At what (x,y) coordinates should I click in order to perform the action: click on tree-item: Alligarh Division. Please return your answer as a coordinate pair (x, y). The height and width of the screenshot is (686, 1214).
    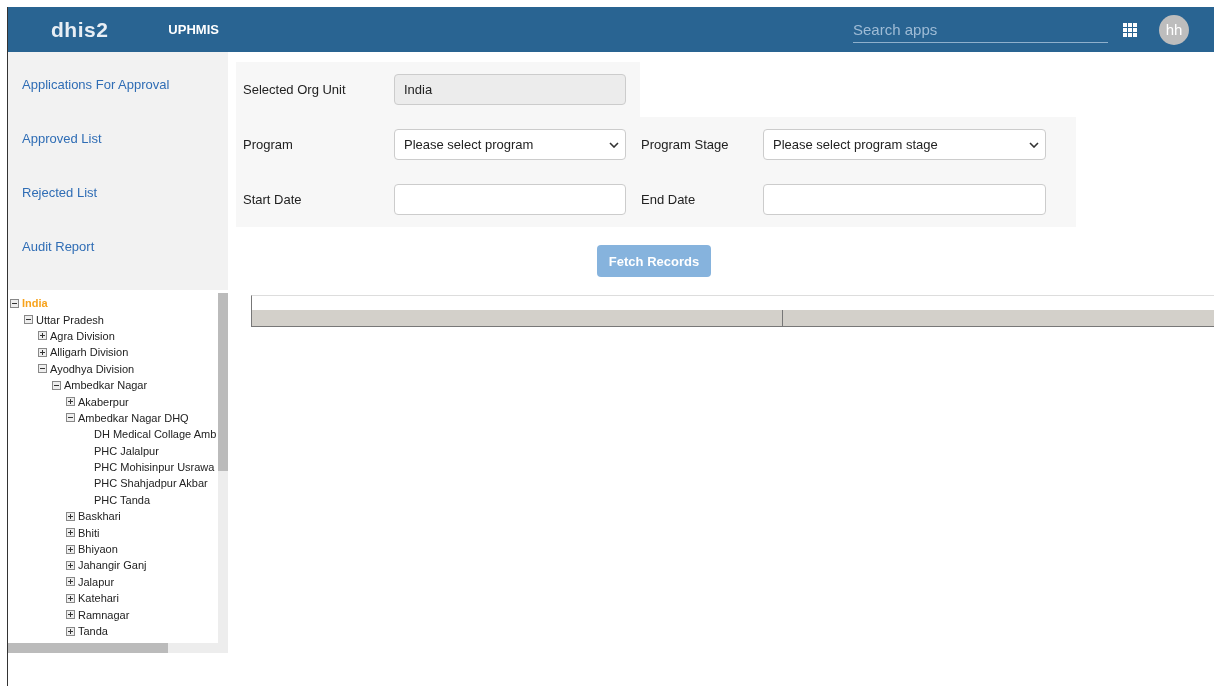
    Looking at the image, I should click on (89, 352).